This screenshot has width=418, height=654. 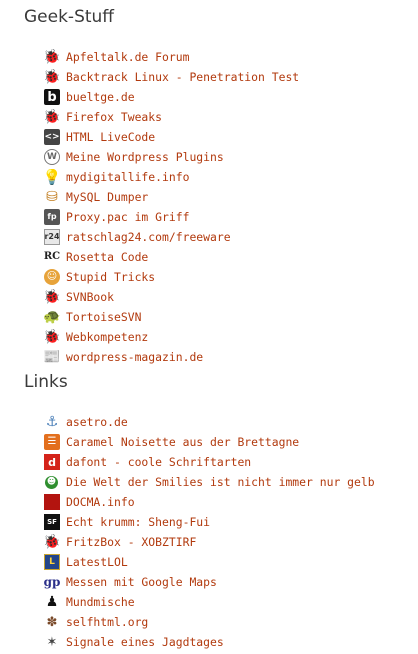 I want to click on list-item: d dafont - coole Schriftarten, so click(x=209, y=462).